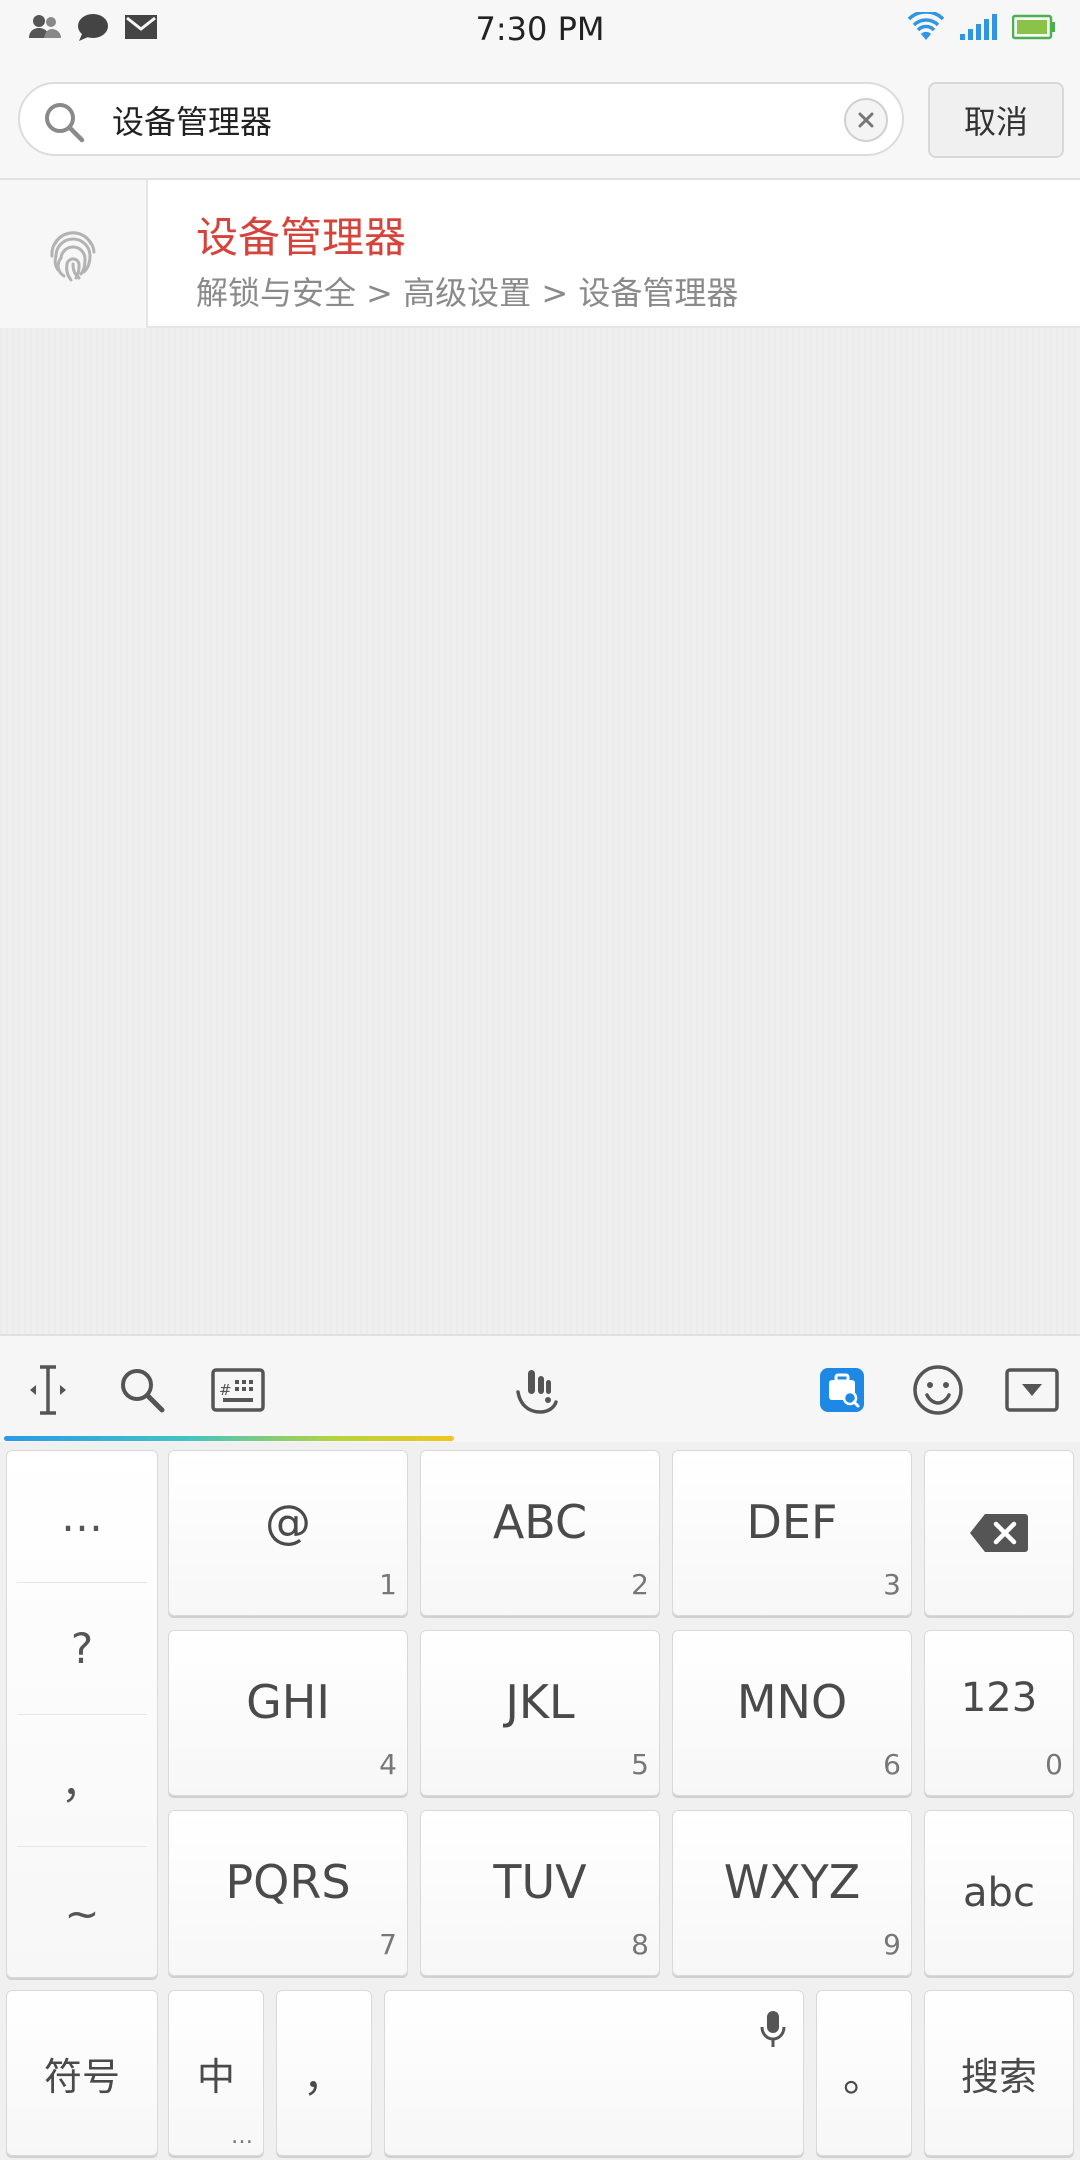 This screenshot has height=2160, width=1080. I want to click on key-digit: 3, so click(892, 1584).